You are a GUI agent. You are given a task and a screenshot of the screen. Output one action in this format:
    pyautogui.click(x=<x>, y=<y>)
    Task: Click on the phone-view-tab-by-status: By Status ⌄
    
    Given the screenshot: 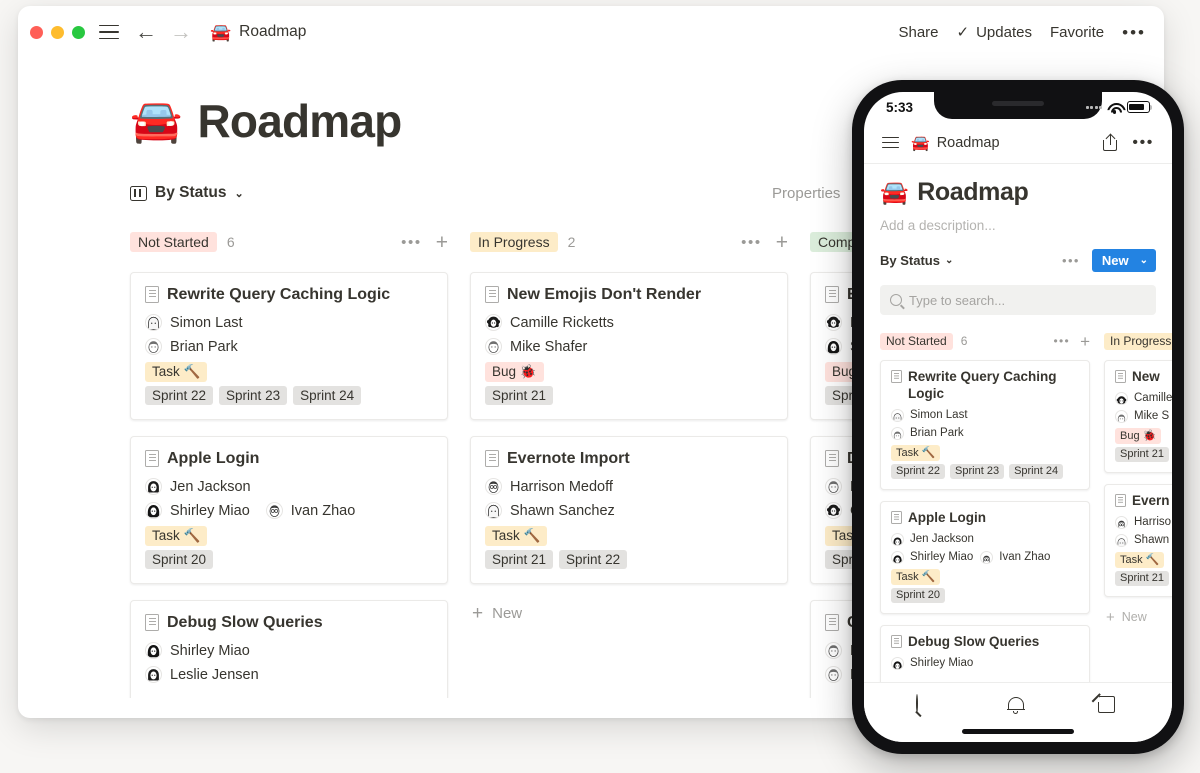 What is the action you would take?
    pyautogui.click(x=916, y=260)
    